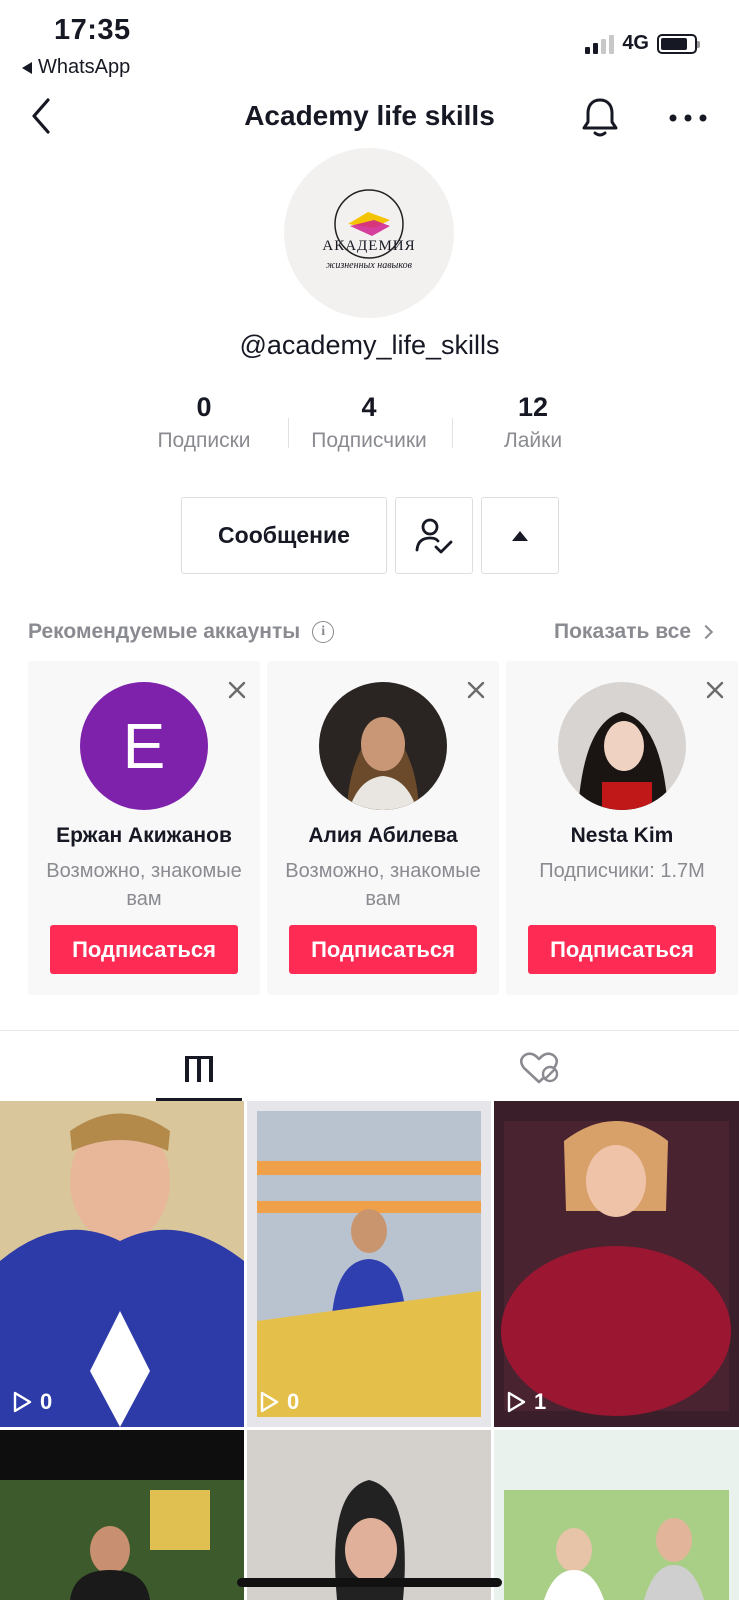 The image size is (739, 1600). I want to click on more-dots-icon, so click(688, 118).